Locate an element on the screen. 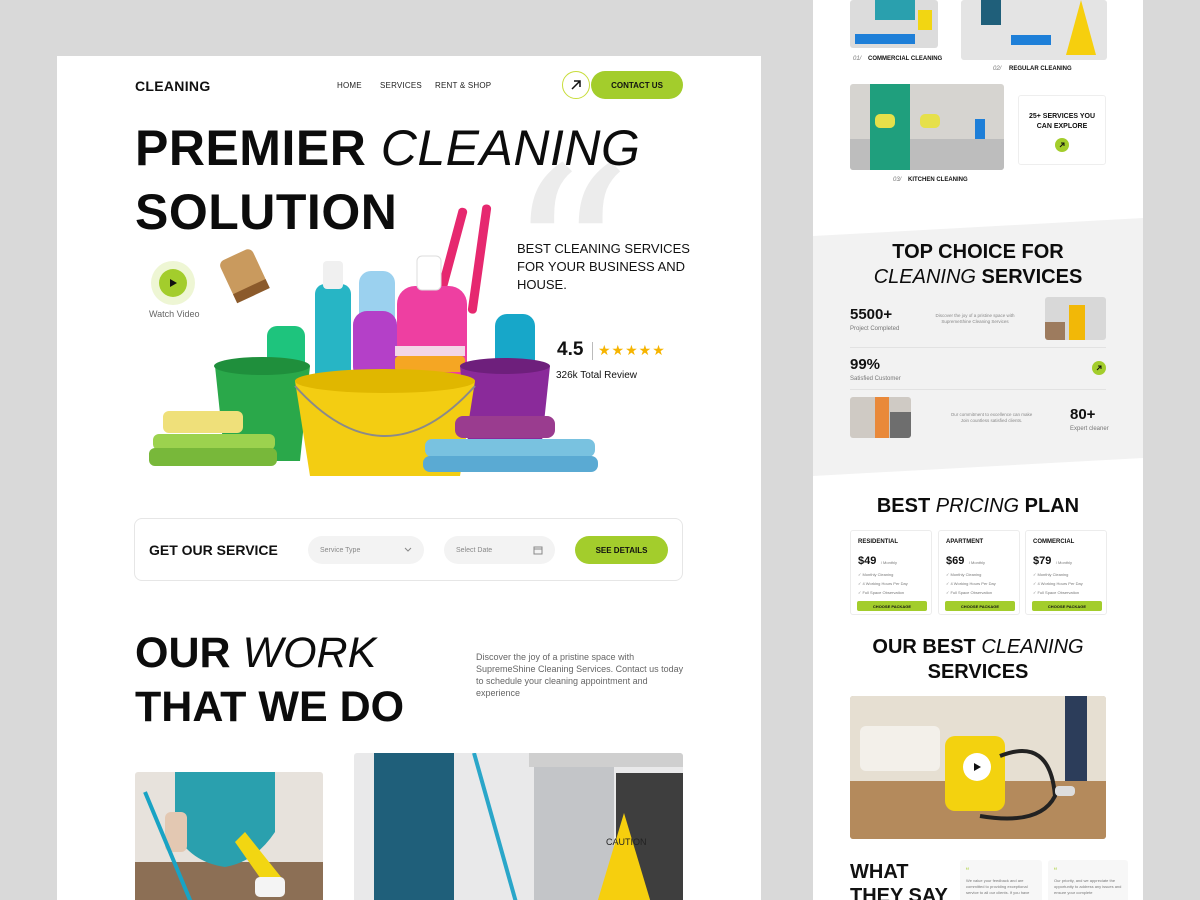 The height and width of the screenshot is (900, 1200). quote-icon: “ is located at coordinates (1055, 871).